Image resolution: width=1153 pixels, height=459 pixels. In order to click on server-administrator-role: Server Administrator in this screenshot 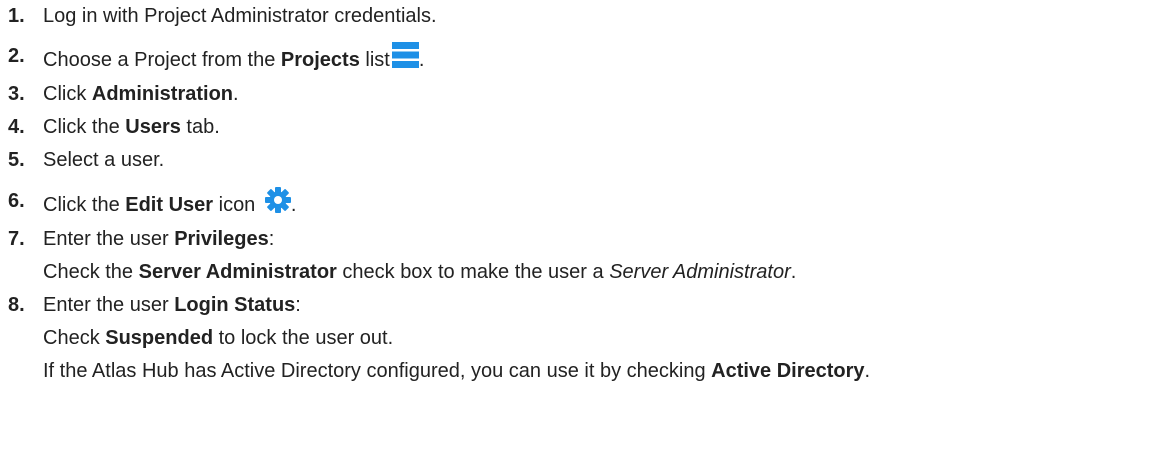, I will do `click(700, 272)`.